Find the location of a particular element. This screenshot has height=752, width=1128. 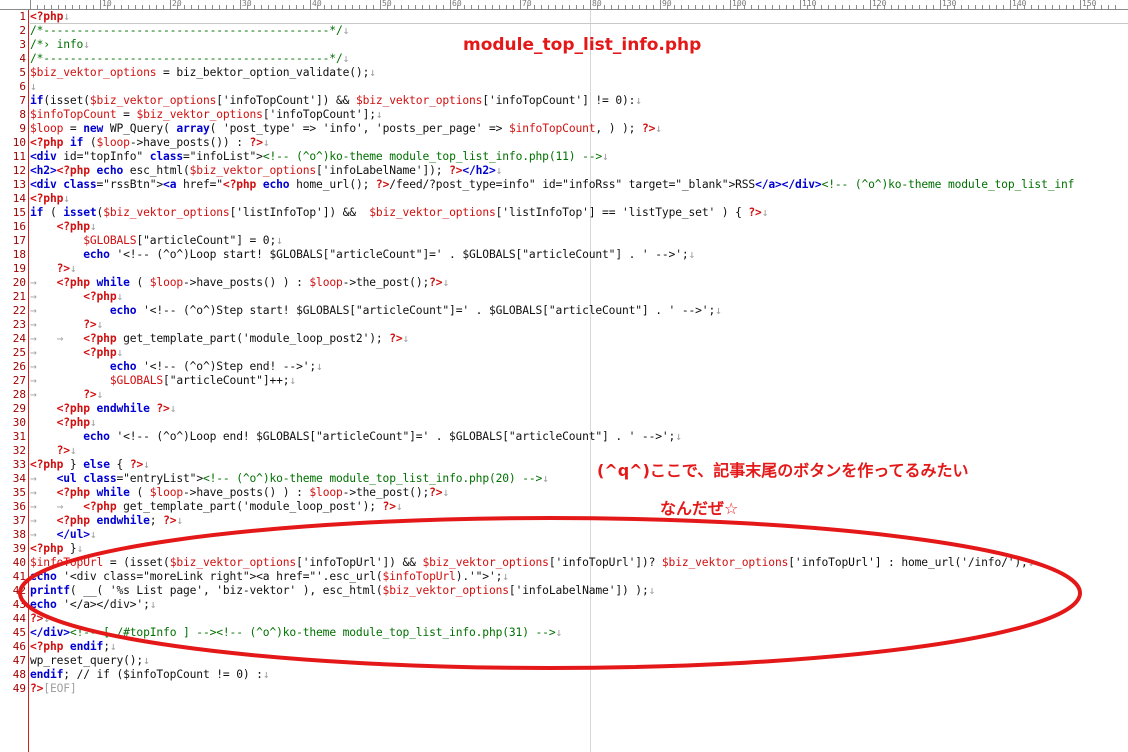

filename-annotation: module_top_list_info.php is located at coordinates (582, 45).